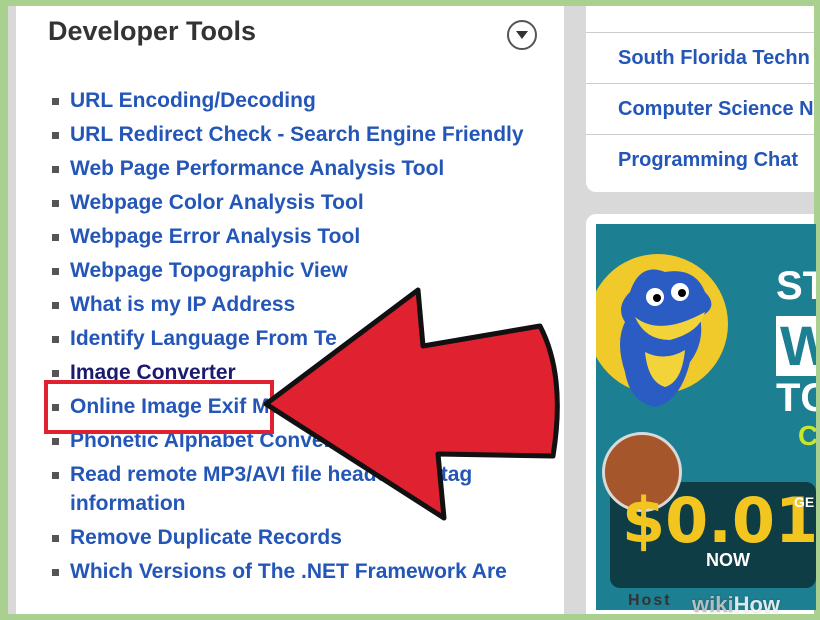 The width and height of the screenshot is (820, 620). What do you see at coordinates (159, 407) in the screenshot?
I see `highlight-box` at bounding box center [159, 407].